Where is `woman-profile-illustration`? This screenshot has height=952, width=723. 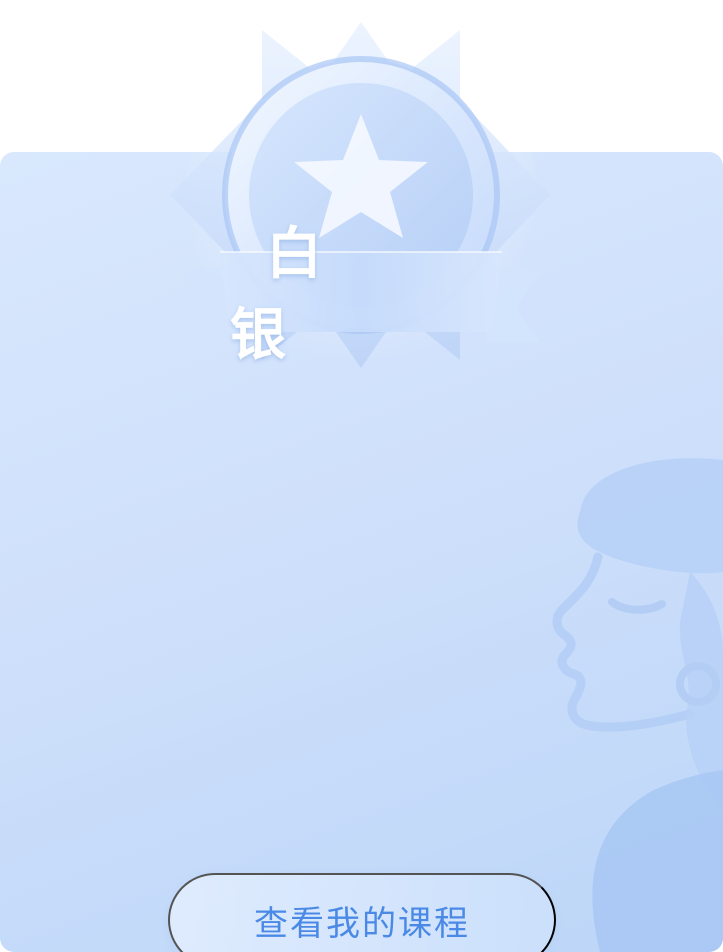 woman-profile-illustration is located at coordinates (637, 705).